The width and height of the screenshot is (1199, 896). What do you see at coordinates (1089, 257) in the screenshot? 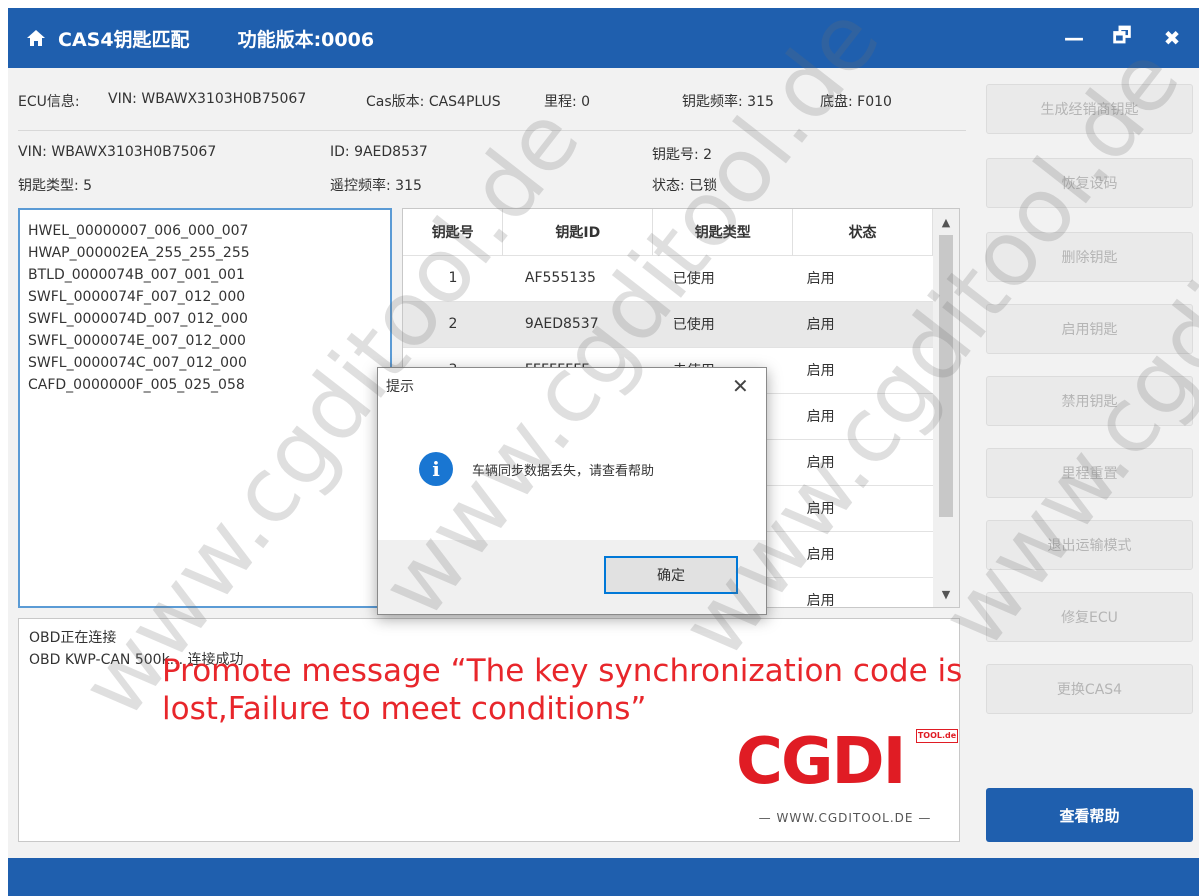
I see `delete-key-button: 删除钥匙` at bounding box center [1089, 257].